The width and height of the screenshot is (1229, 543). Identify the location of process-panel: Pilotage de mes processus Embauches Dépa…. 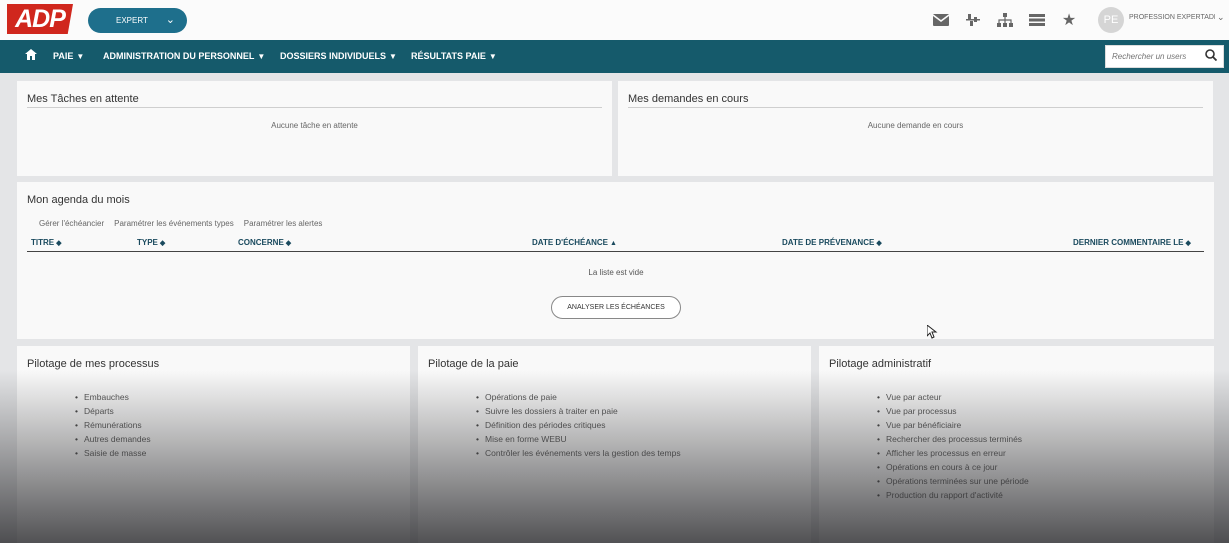
(213, 444).